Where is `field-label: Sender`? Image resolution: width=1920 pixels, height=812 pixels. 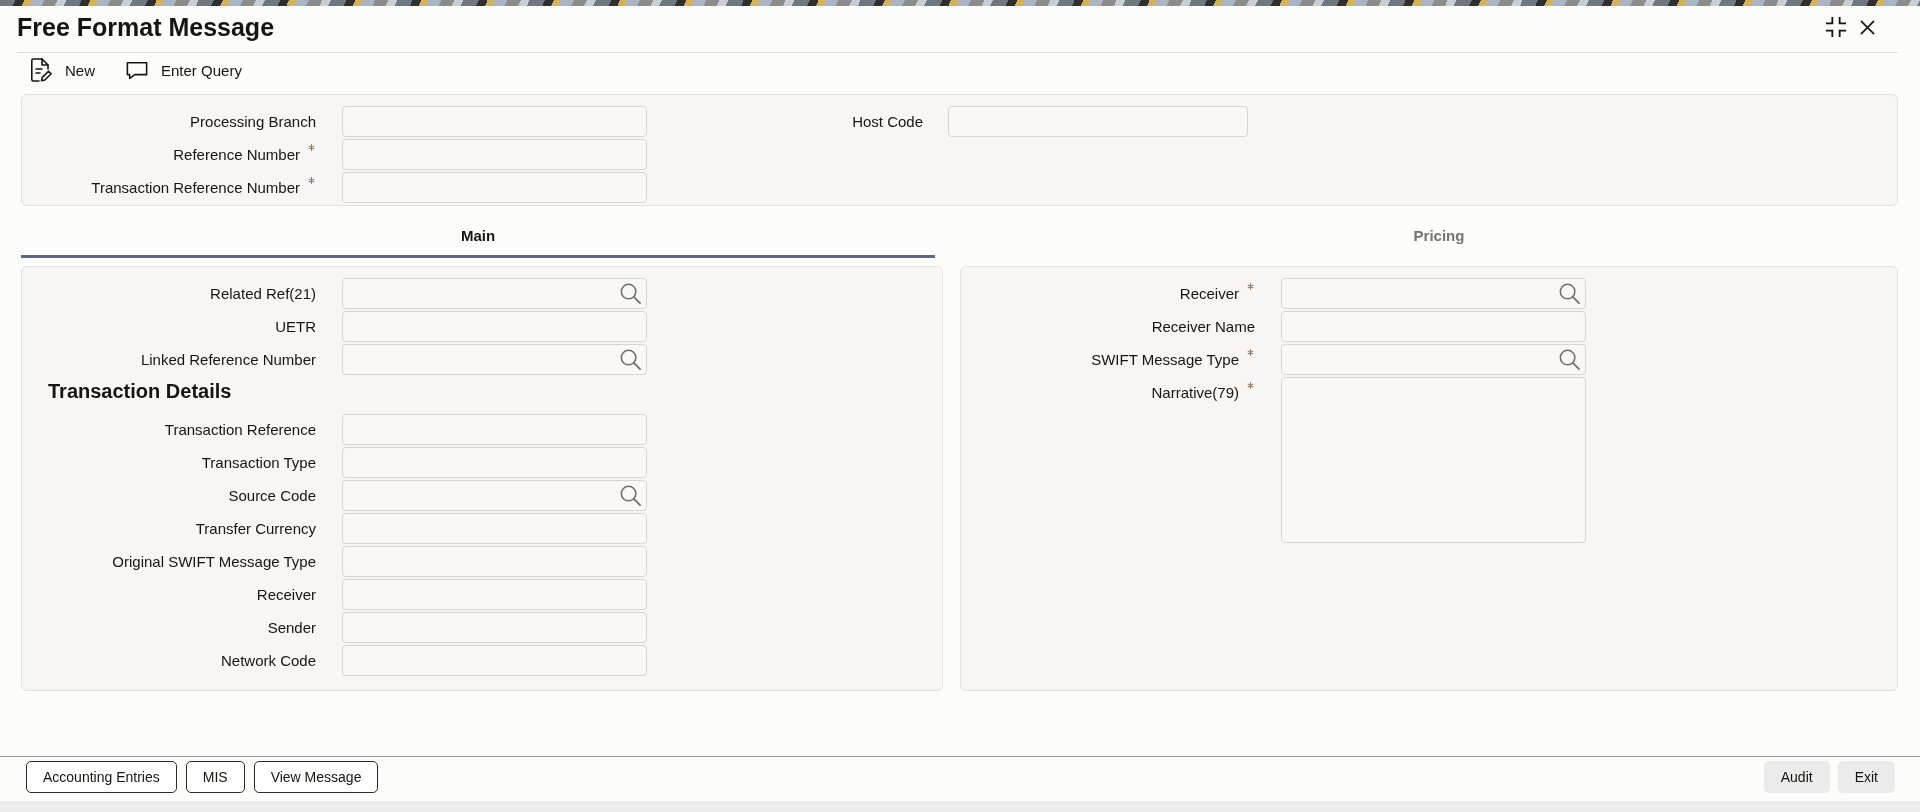 field-label: Sender is located at coordinates (291, 627).